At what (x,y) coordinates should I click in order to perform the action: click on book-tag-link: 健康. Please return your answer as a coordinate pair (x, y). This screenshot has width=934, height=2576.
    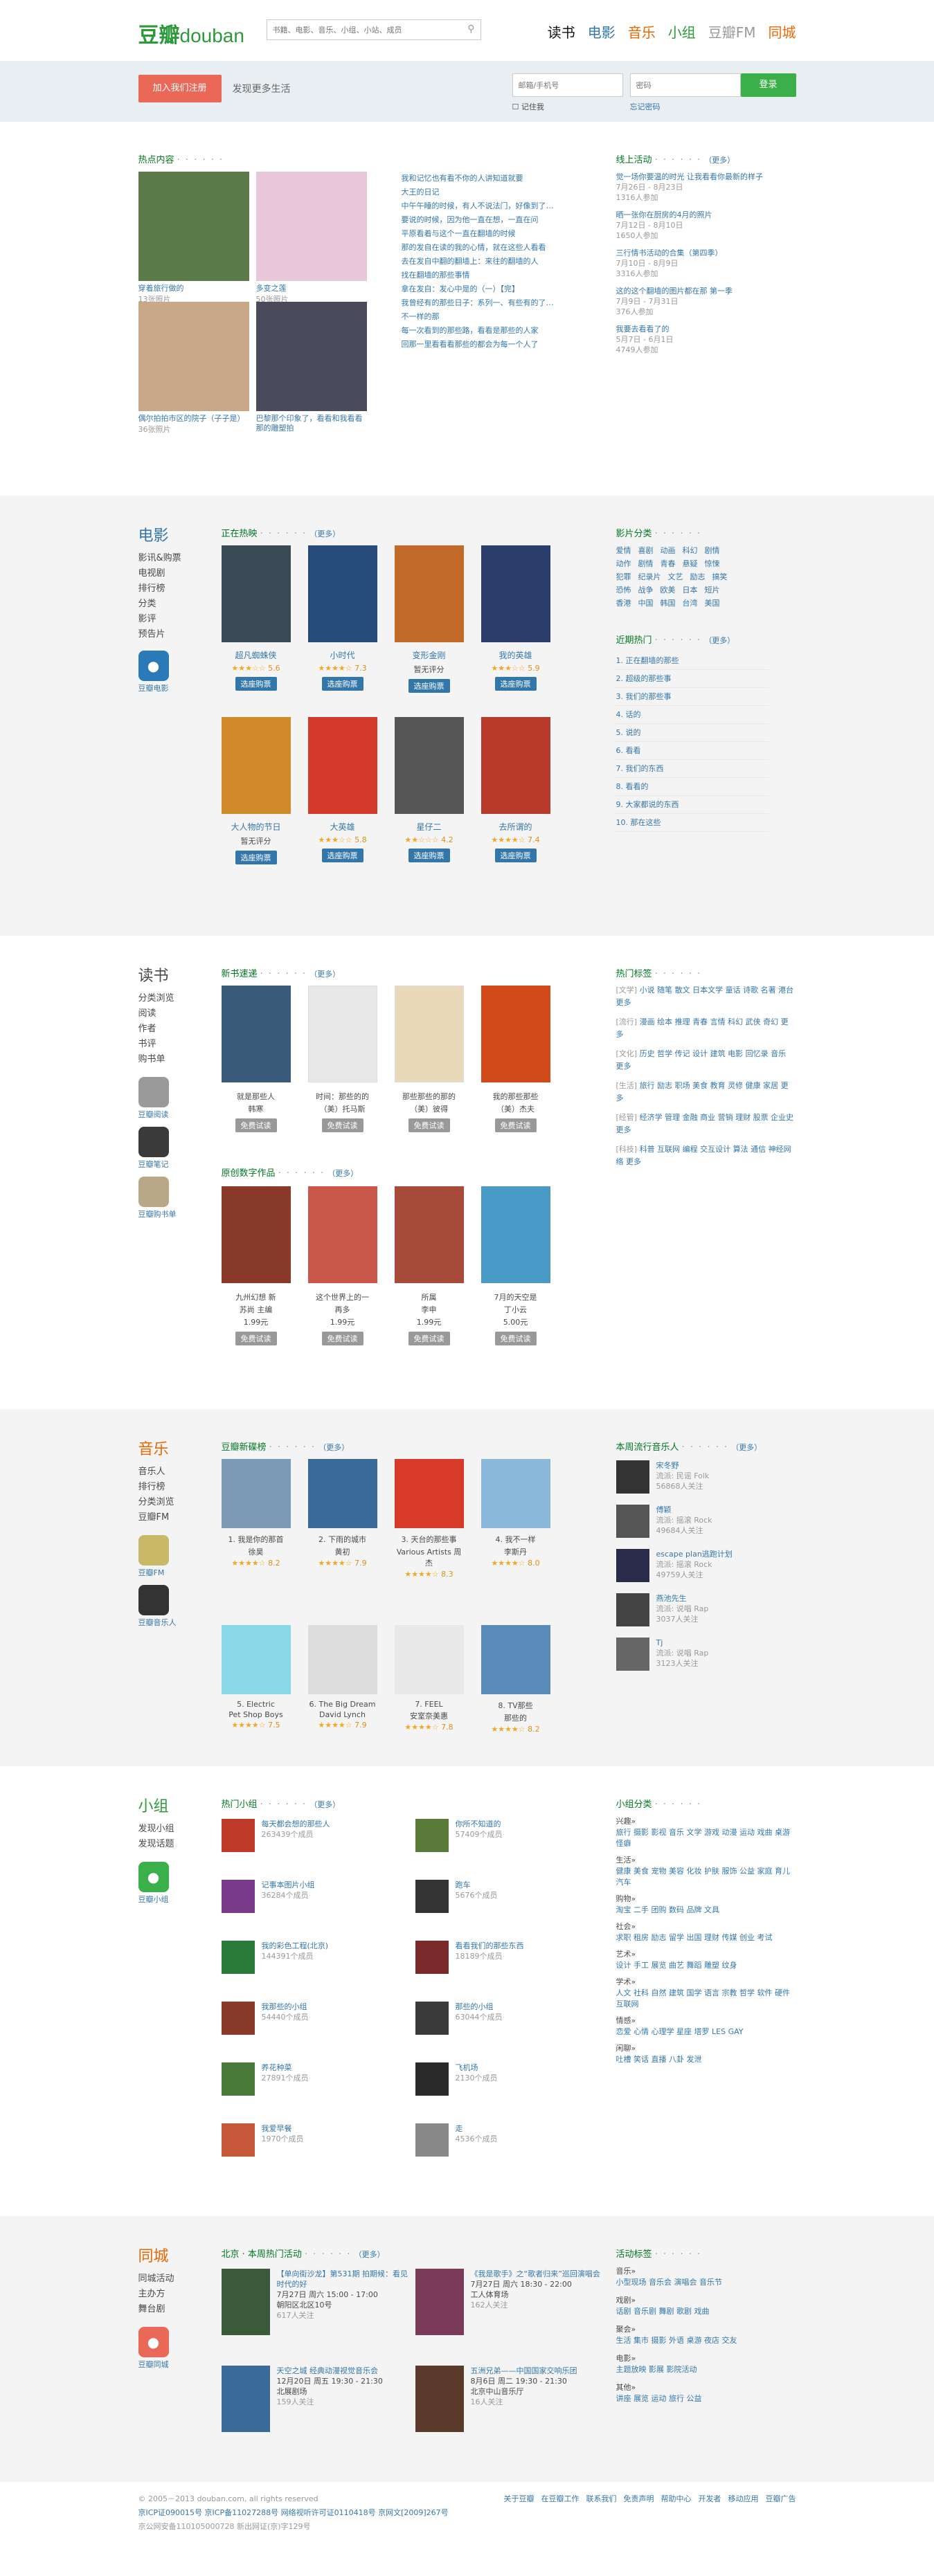
    Looking at the image, I should click on (755, 1085).